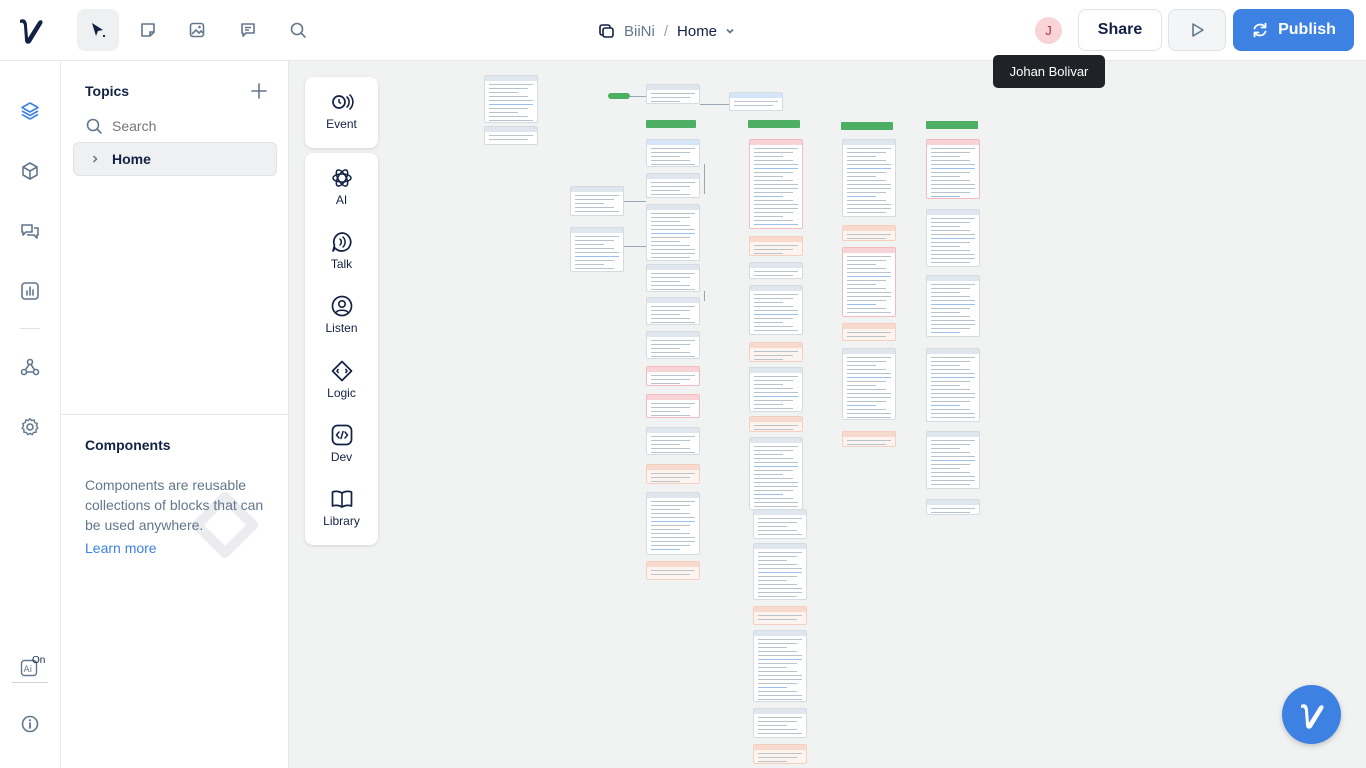 The width and height of the screenshot is (1366, 768). Describe the element at coordinates (248, 30) in the screenshot. I see `comment-tool-button` at that location.